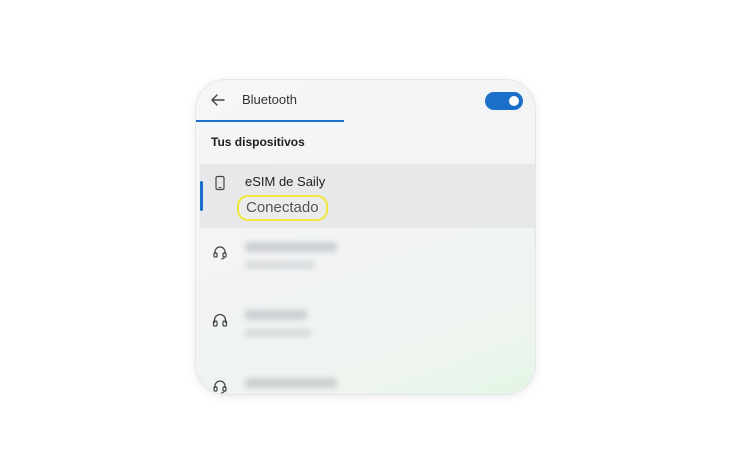  I want to click on device-status: Conectado, so click(282, 208).